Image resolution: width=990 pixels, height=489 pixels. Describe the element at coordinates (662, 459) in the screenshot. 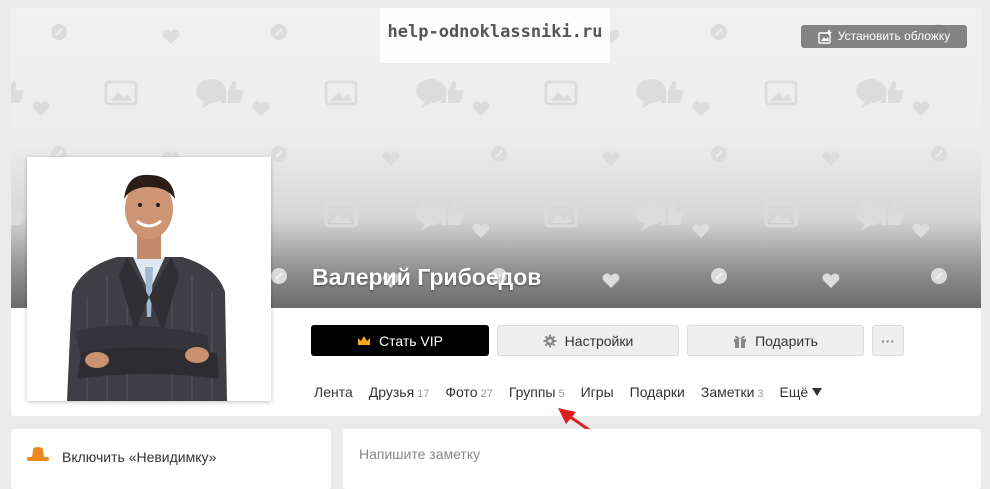

I see `note-composer: Напишите заметку` at that location.